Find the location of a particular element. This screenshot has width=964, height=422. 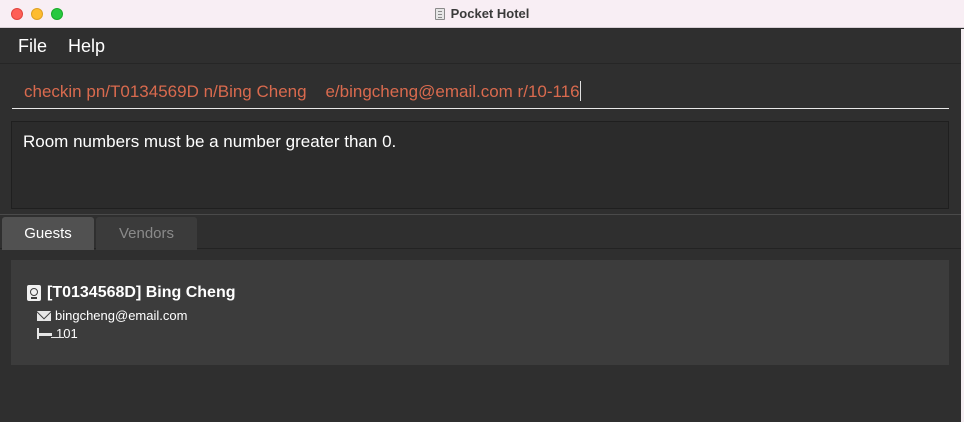

tab-vendors: Vendors is located at coordinates (146, 233).